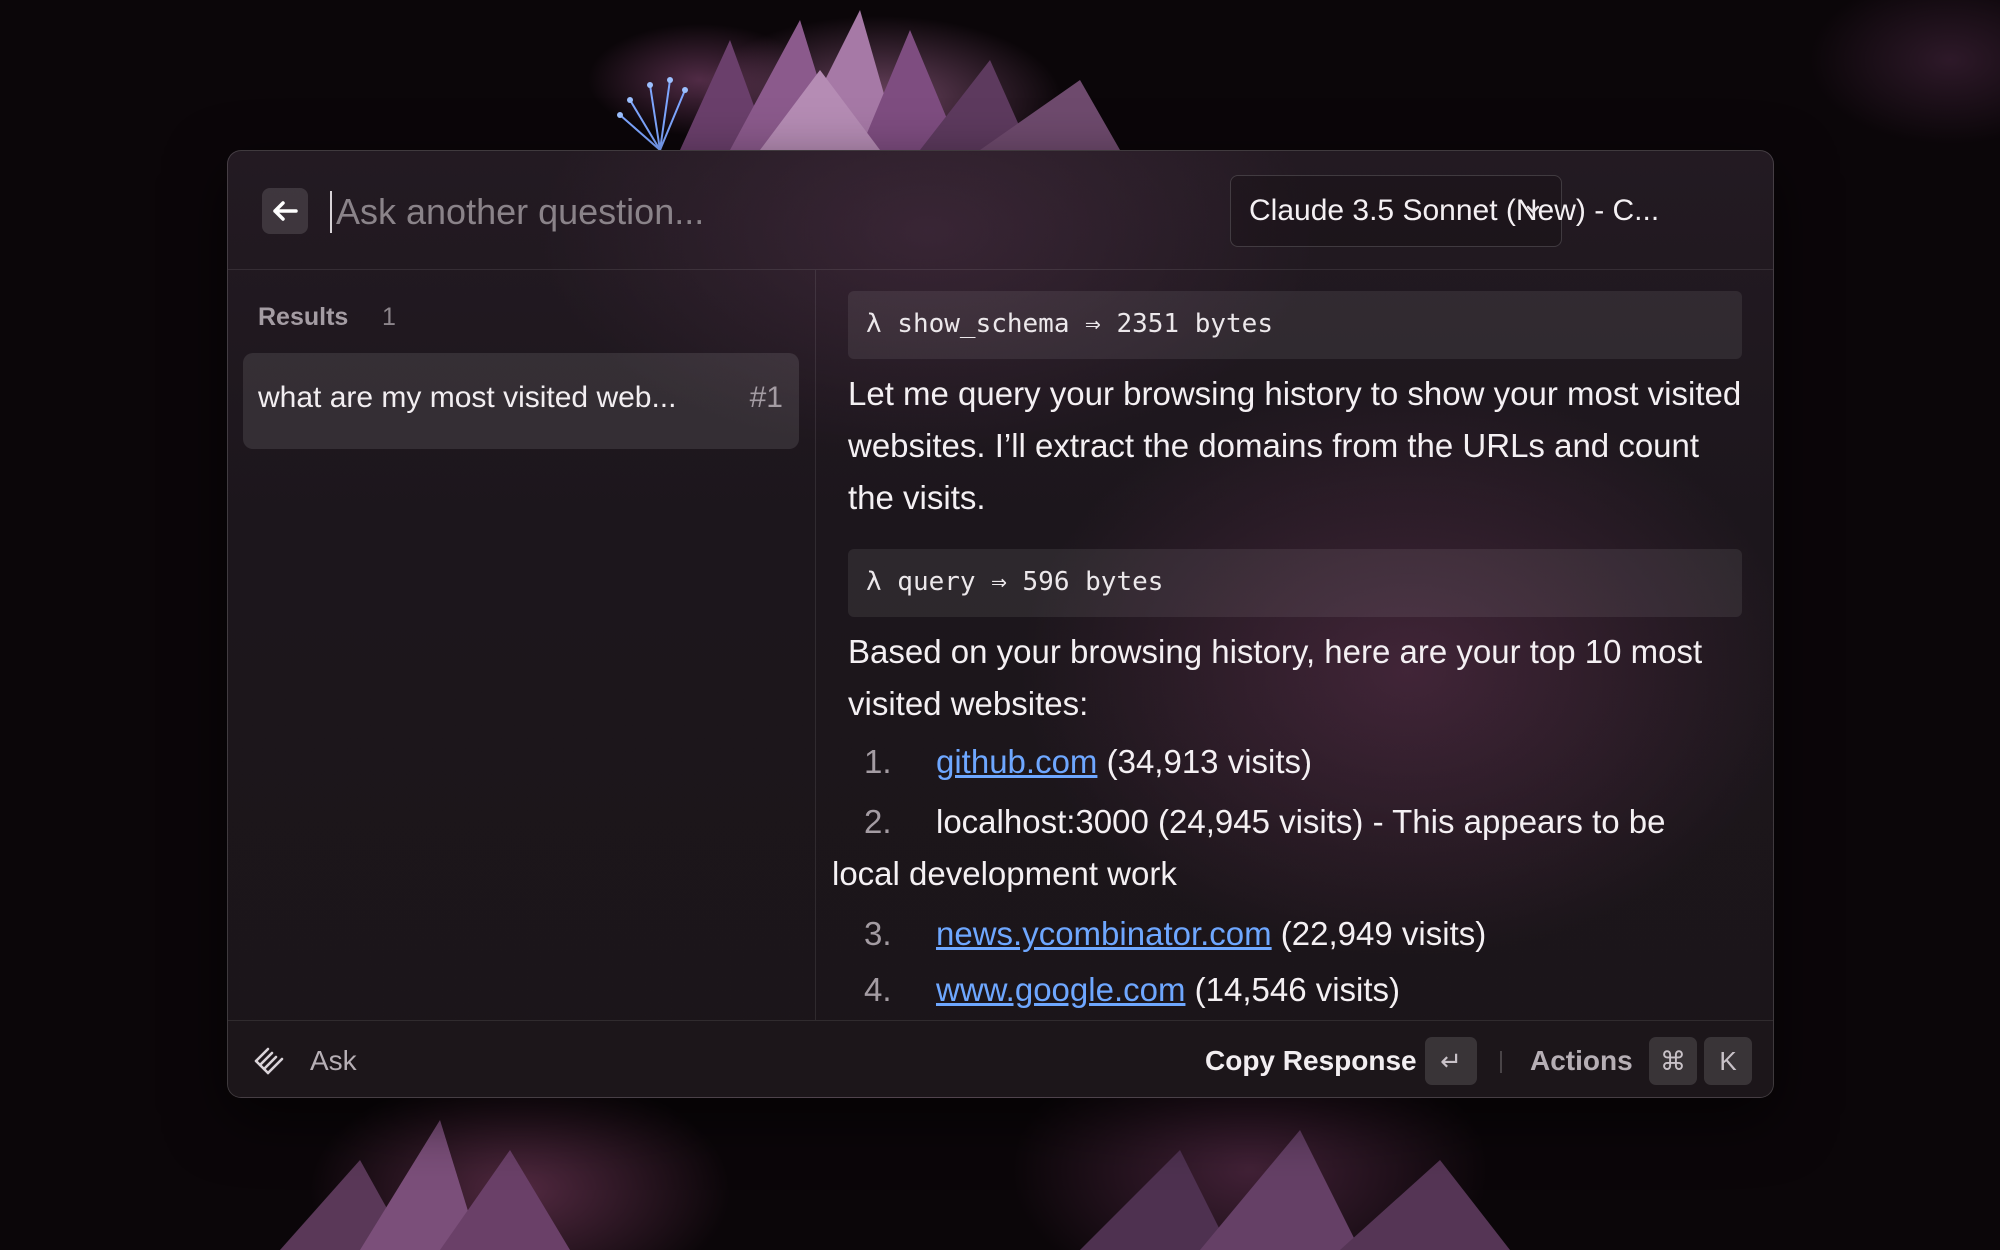 The width and height of the screenshot is (2000, 1250). Describe the element at coordinates (1581, 1061) in the screenshot. I see `actions-button: Actions` at that location.